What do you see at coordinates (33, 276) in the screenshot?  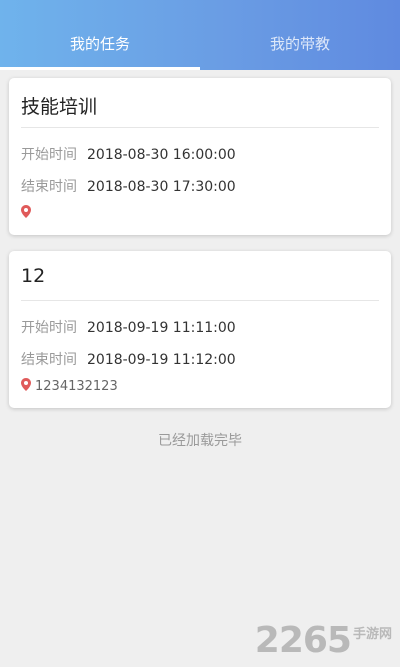 I see `task-title: 12` at bounding box center [33, 276].